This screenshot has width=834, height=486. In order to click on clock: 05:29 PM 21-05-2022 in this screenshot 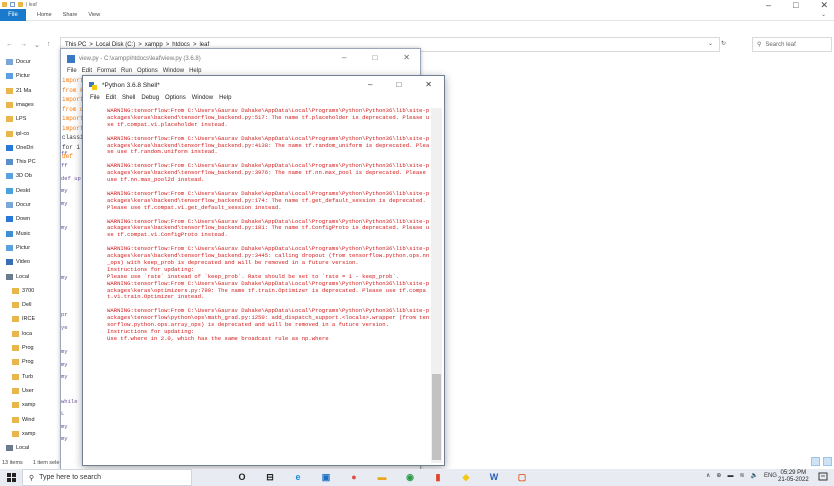, I will do `click(793, 477)`.